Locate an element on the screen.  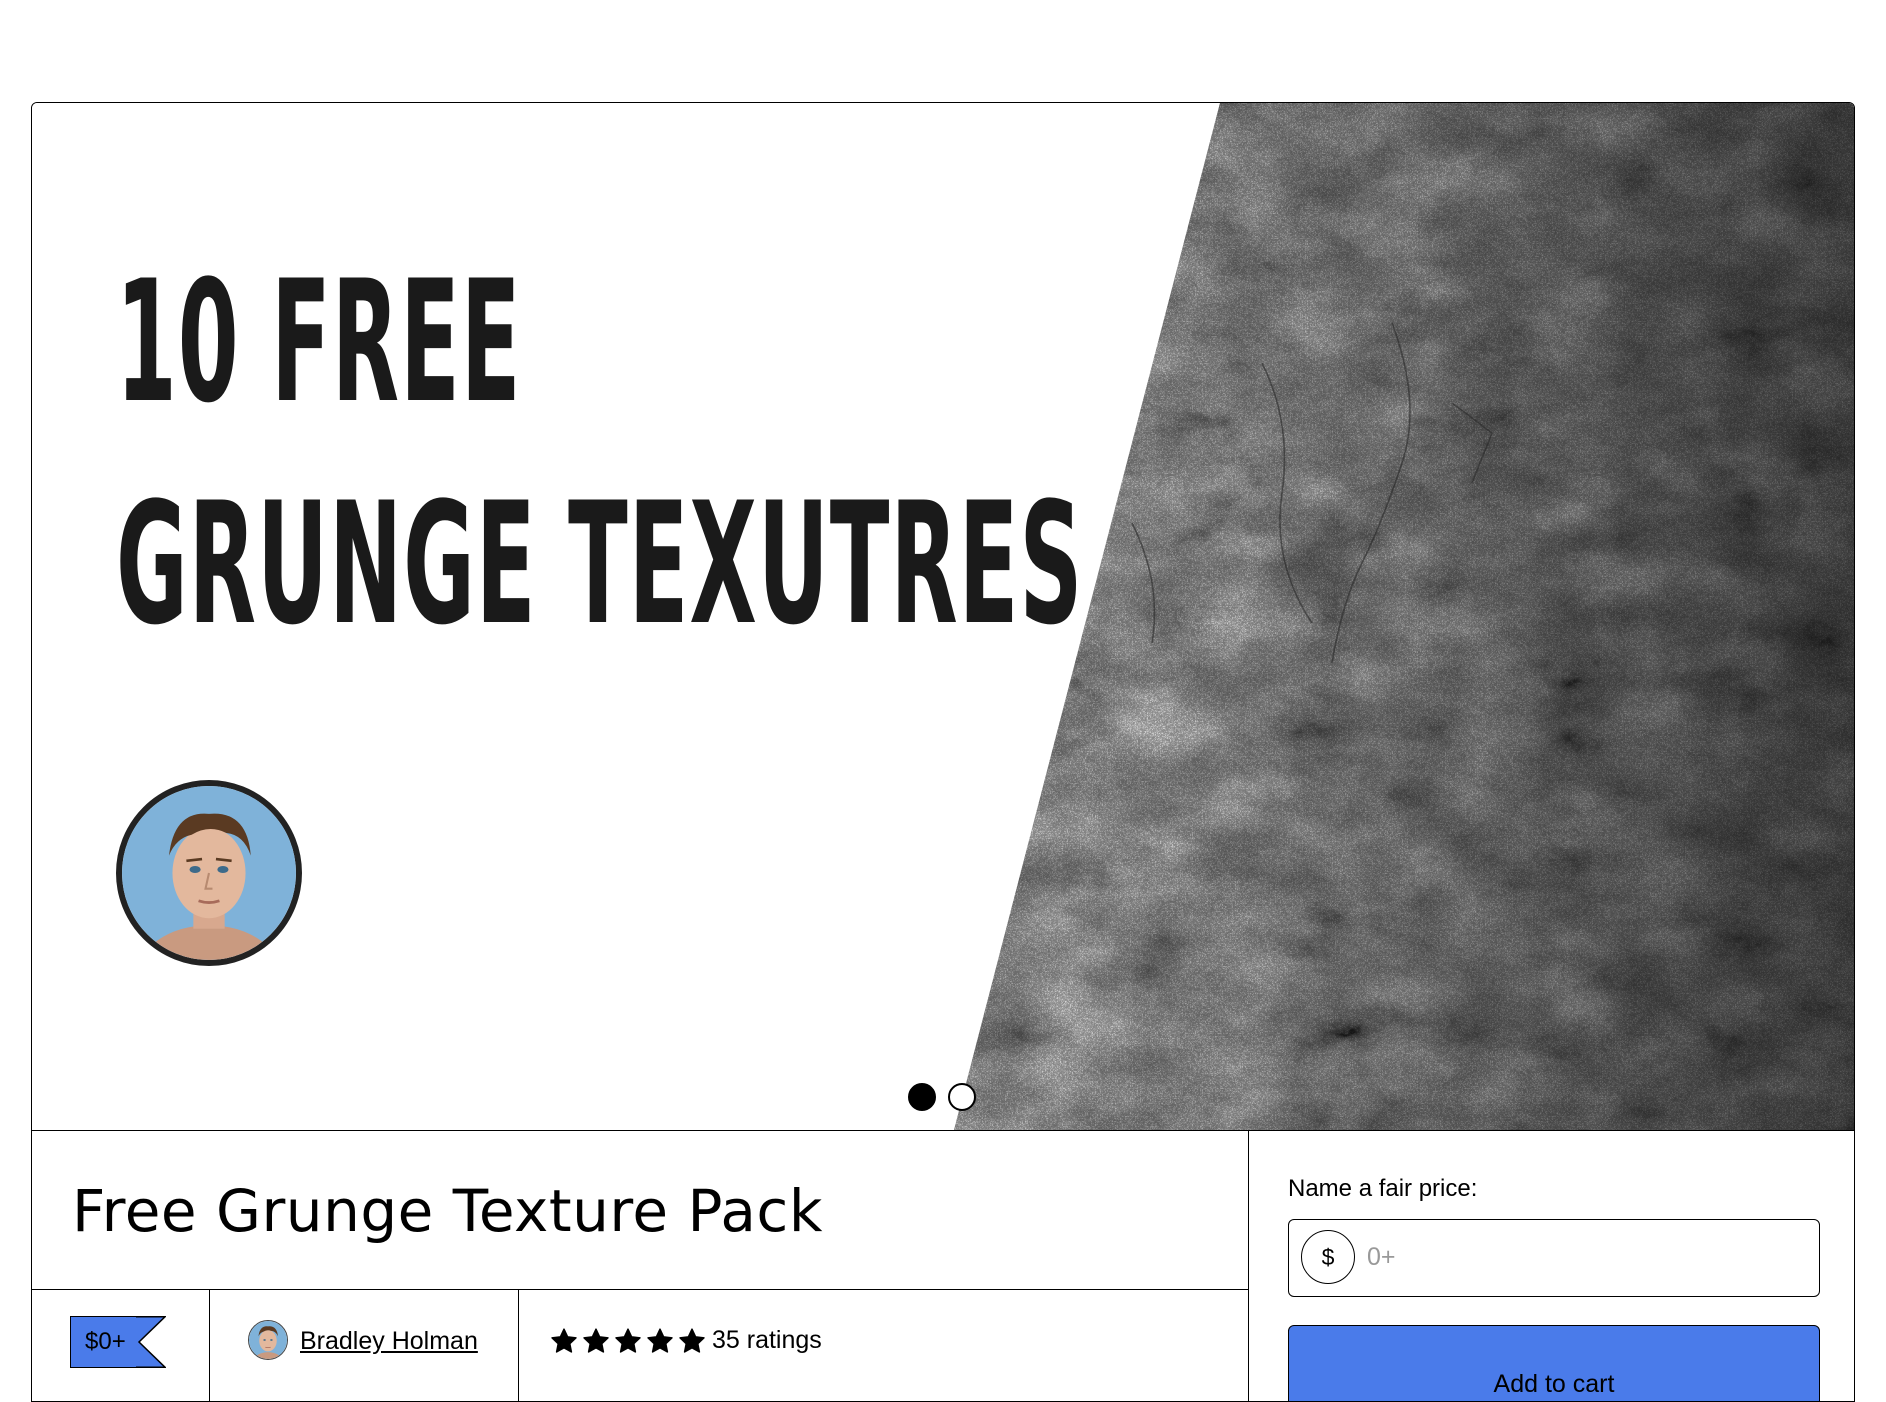
rating-stars is located at coordinates (628, 1341).